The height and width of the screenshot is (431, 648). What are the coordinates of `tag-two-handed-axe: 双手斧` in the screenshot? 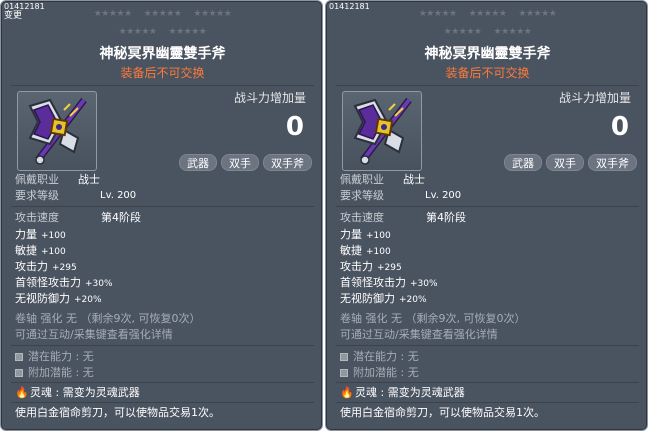 It's located at (287, 162).